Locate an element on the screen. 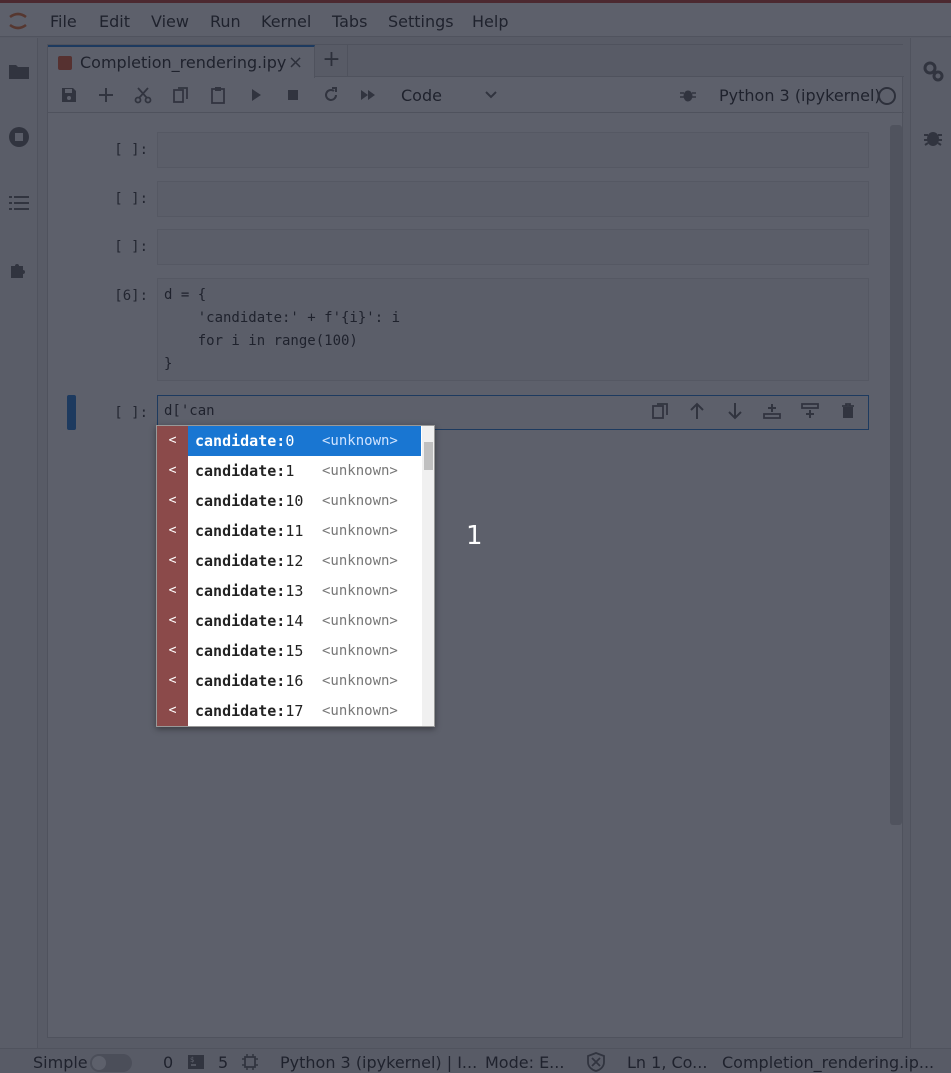  notebook-icon is located at coordinates (65, 63).